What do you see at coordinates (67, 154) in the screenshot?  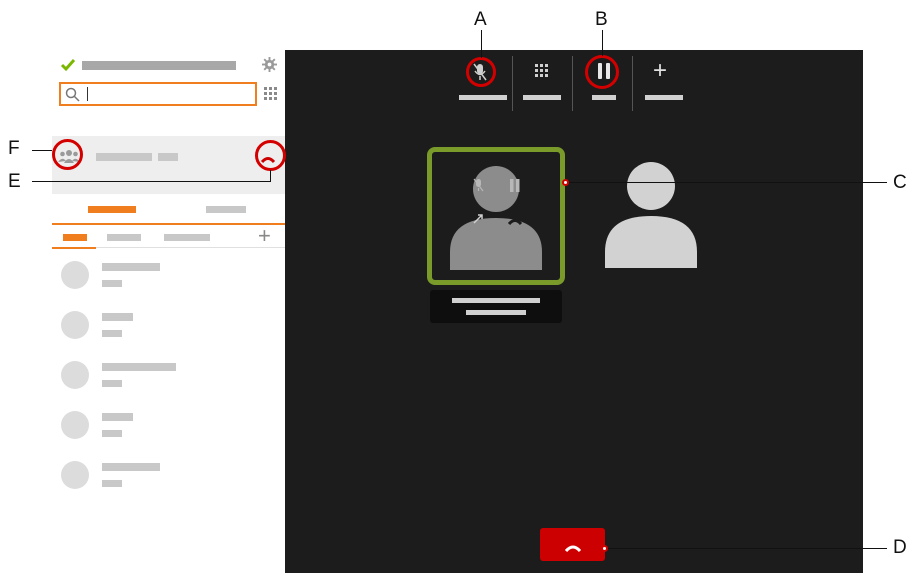 I see `highlight-ring-conference` at bounding box center [67, 154].